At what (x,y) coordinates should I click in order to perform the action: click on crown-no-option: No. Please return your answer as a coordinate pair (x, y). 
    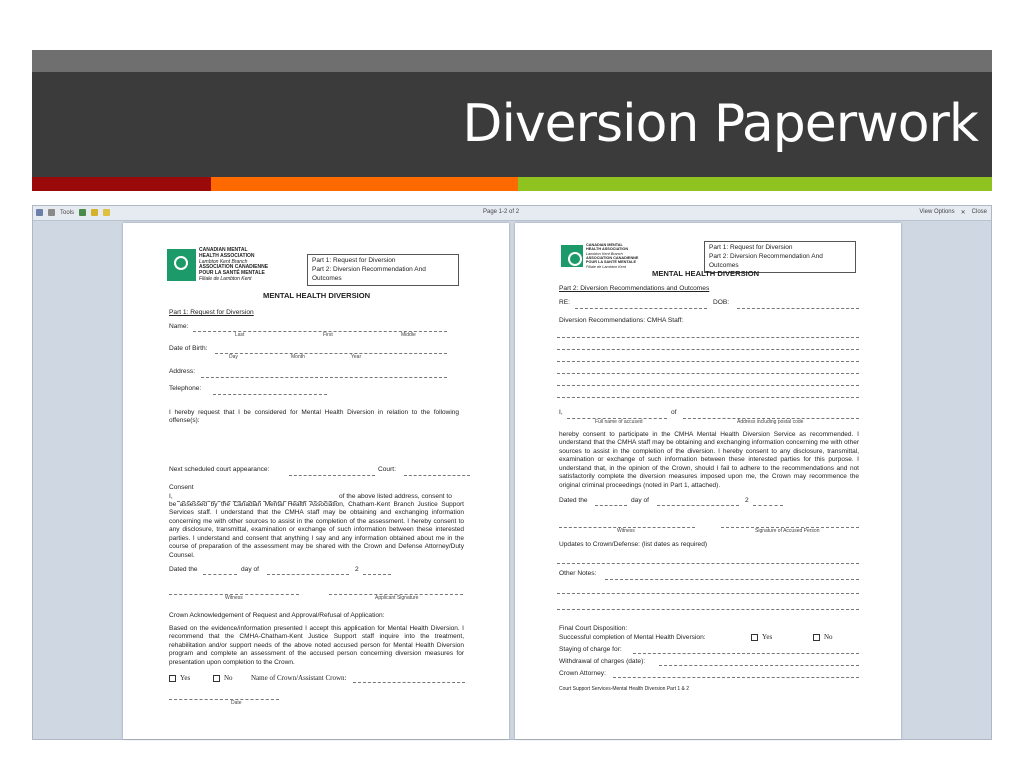
    Looking at the image, I should click on (223, 678).